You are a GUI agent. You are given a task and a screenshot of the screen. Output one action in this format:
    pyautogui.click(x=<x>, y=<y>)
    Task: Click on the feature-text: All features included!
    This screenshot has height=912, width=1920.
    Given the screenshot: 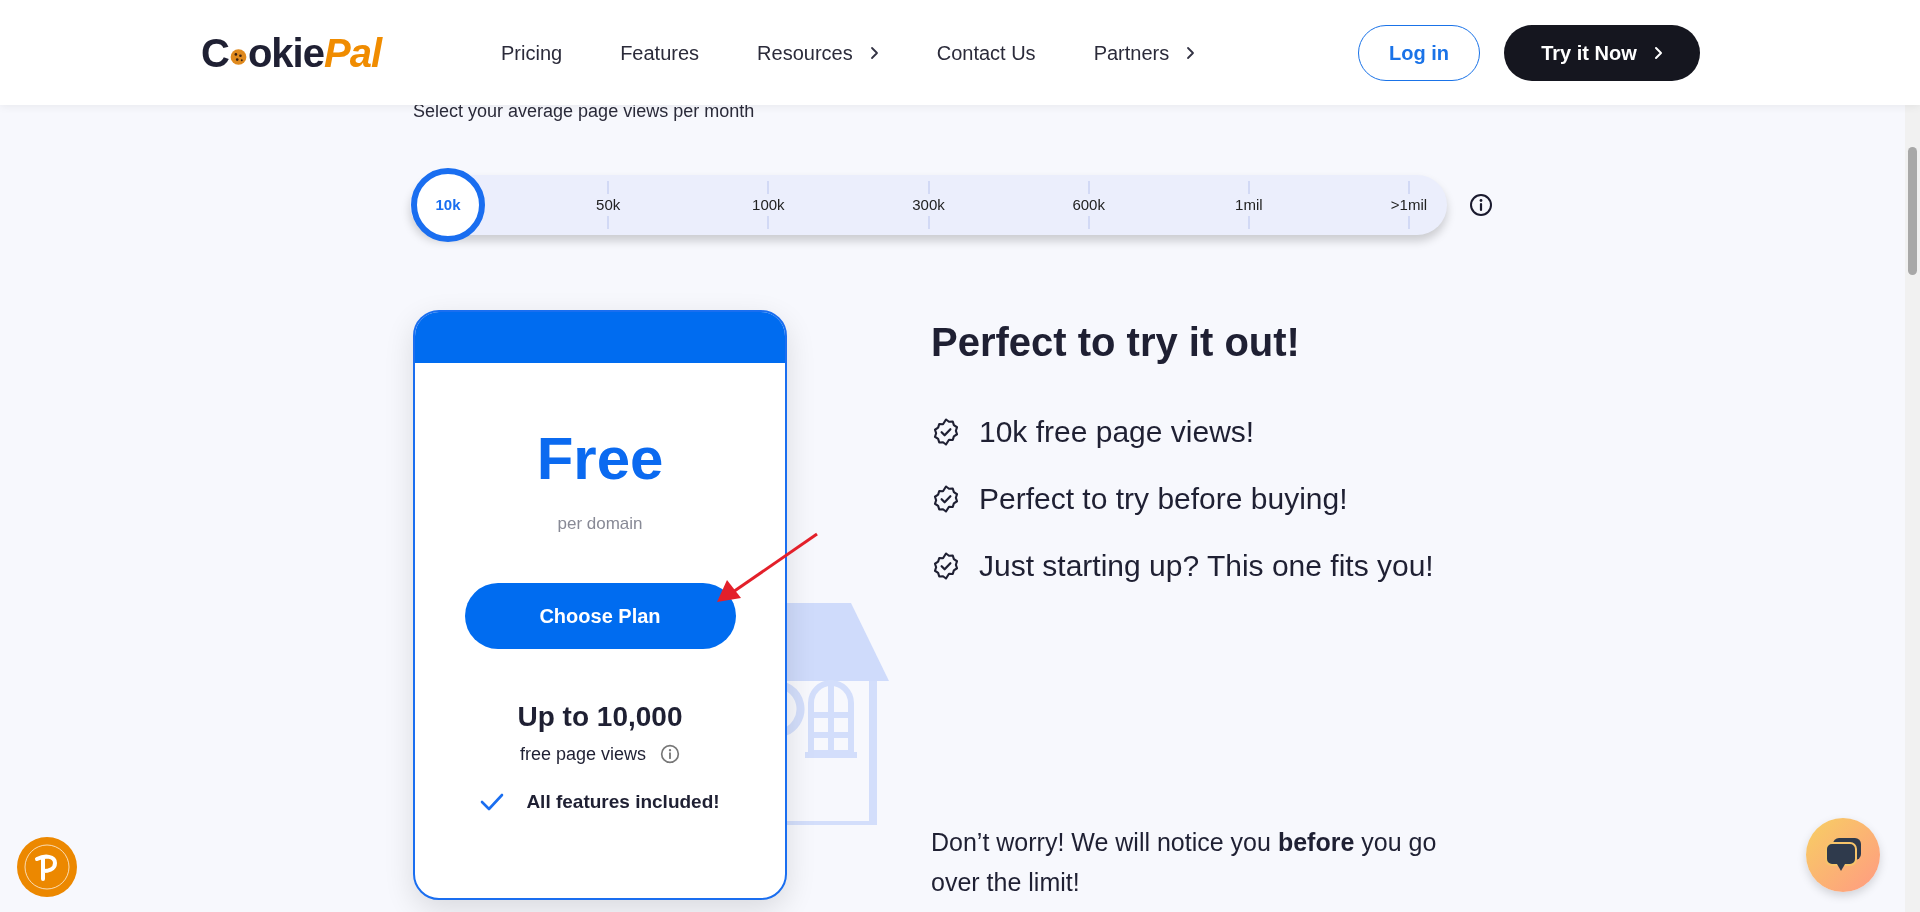 What is the action you would take?
    pyautogui.click(x=623, y=801)
    